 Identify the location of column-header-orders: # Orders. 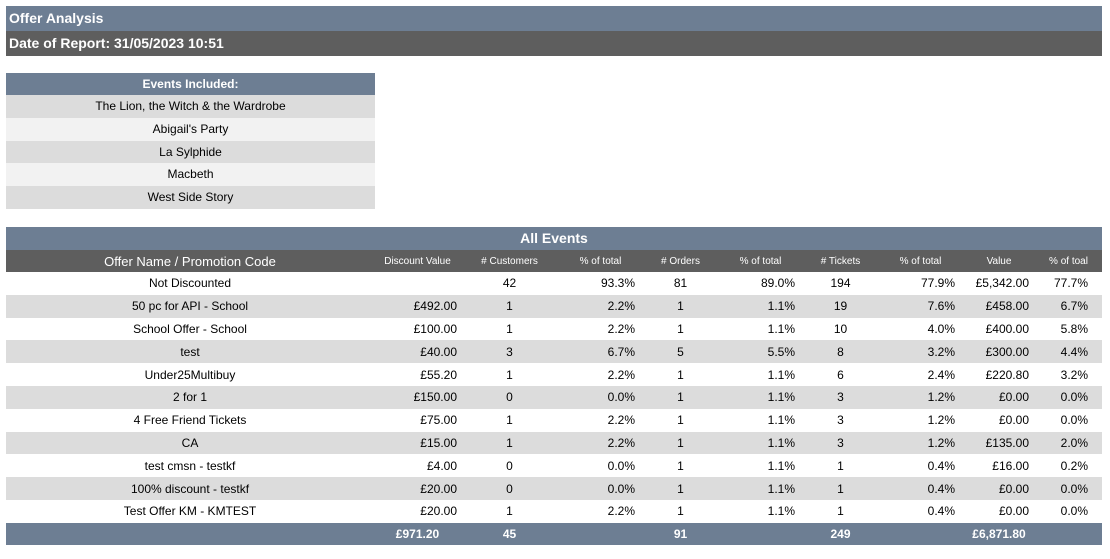
(680, 261).